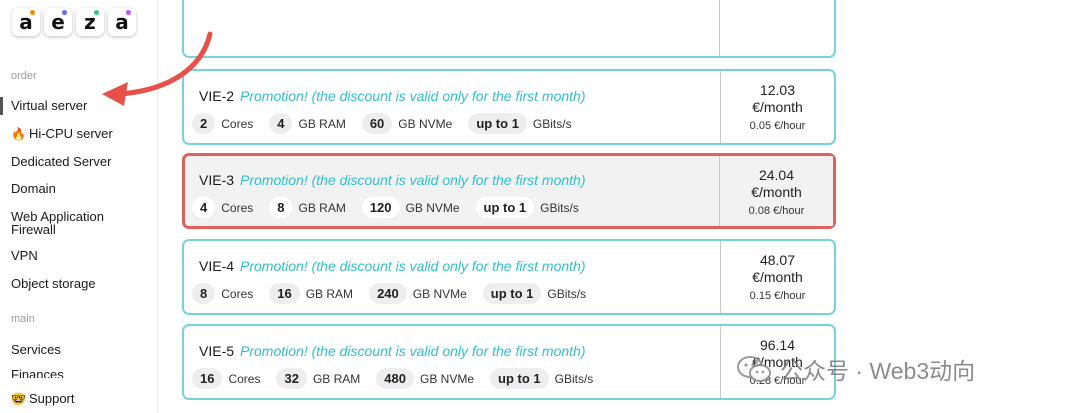 The image size is (1080, 413). What do you see at coordinates (777, 126) in the screenshot?
I see `hourly-price: 0.05 €/hour` at bounding box center [777, 126].